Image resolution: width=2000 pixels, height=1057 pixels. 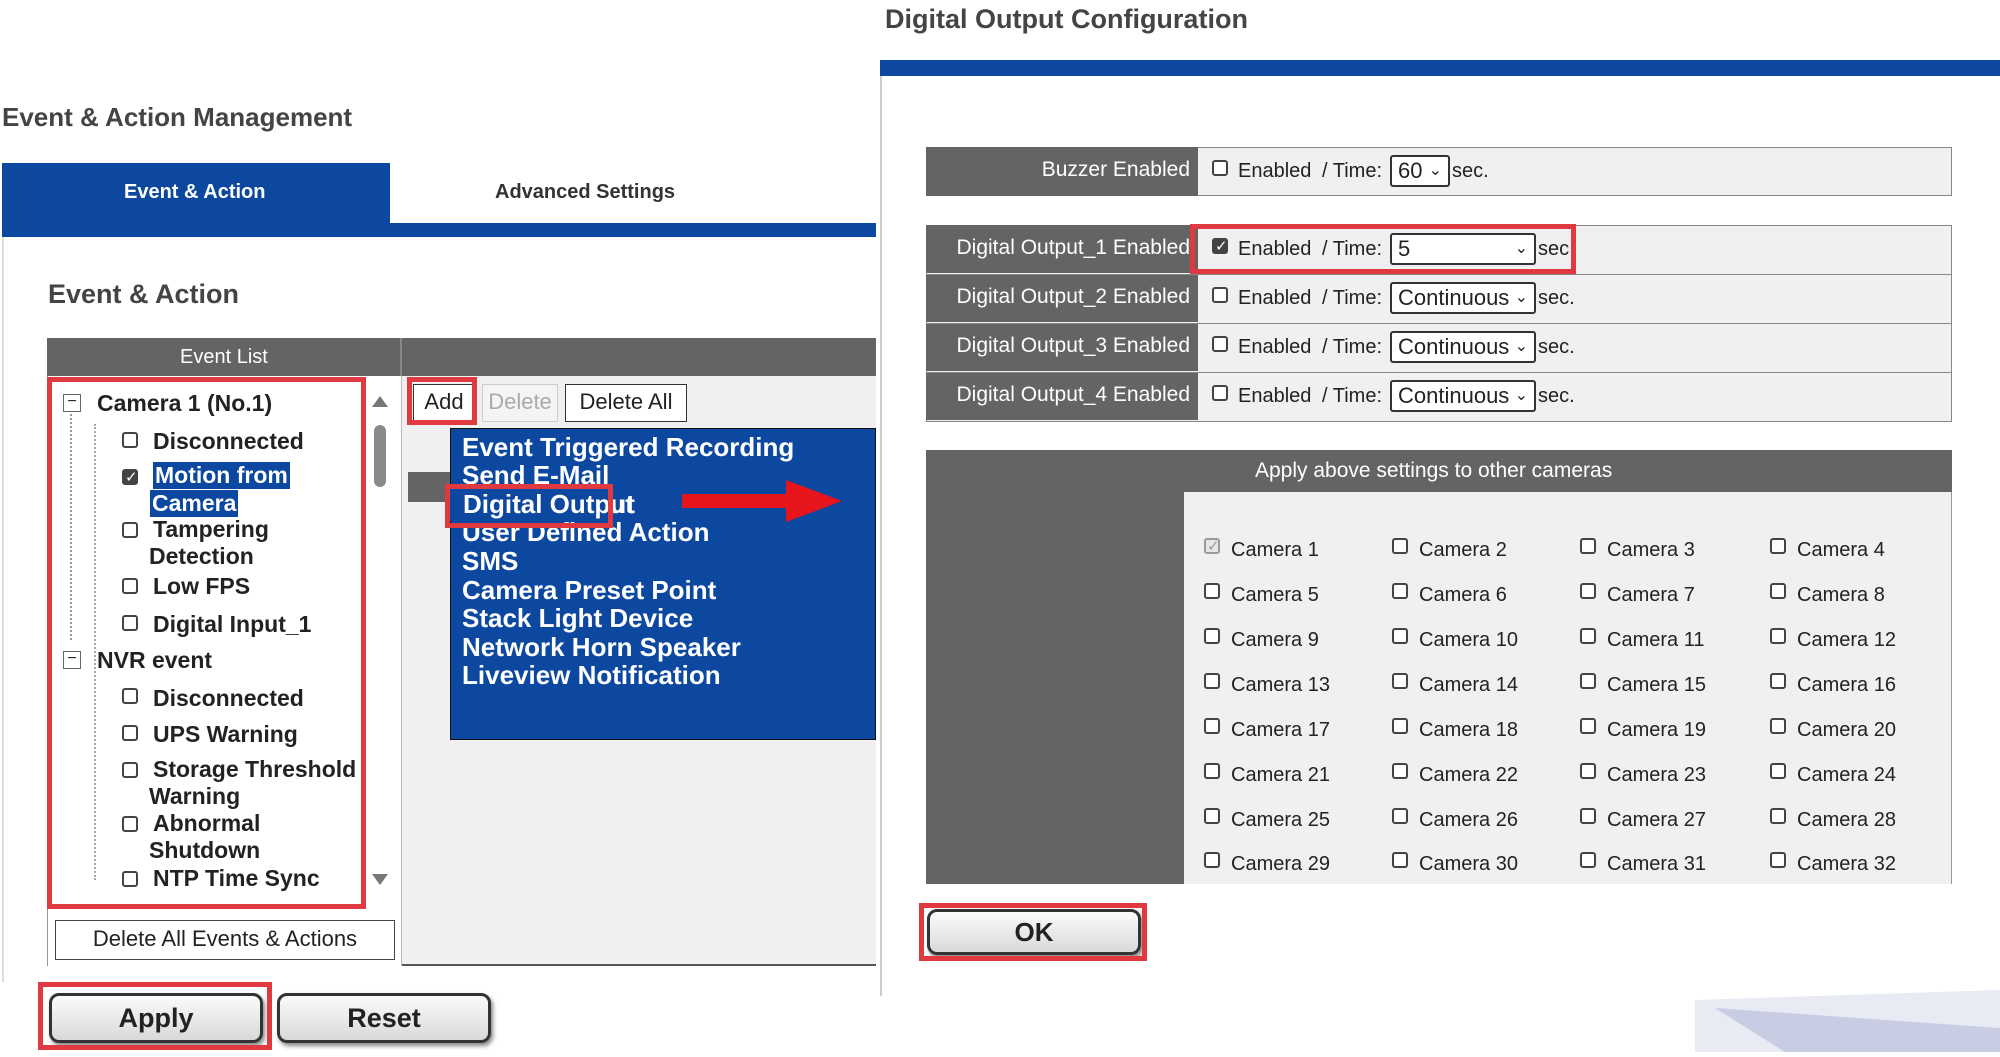 I want to click on camera-label: Camera 12, so click(x=1846, y=640).